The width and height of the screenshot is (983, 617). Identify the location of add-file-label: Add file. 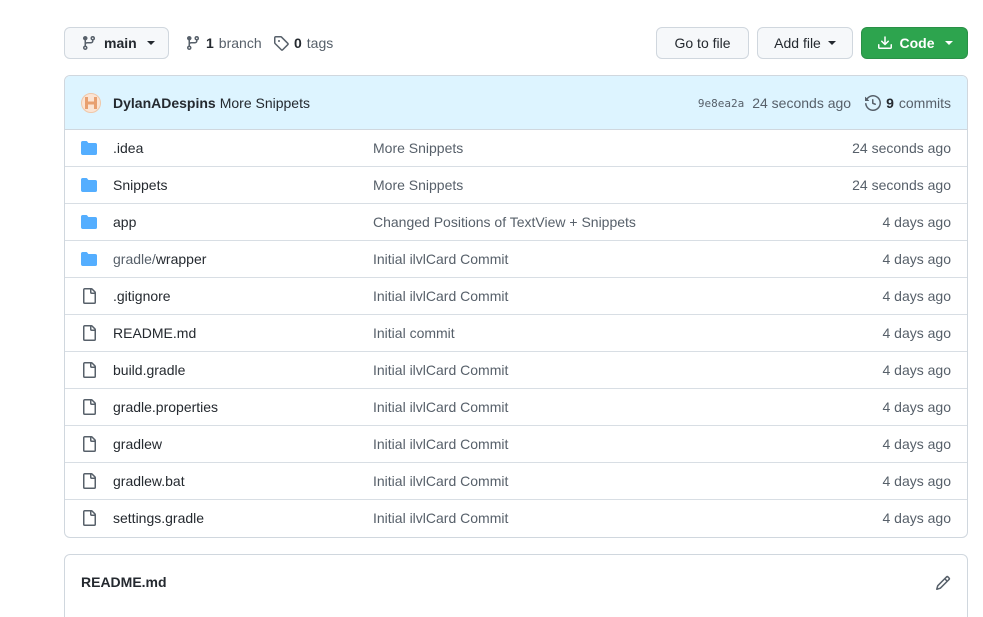
(797, 43).